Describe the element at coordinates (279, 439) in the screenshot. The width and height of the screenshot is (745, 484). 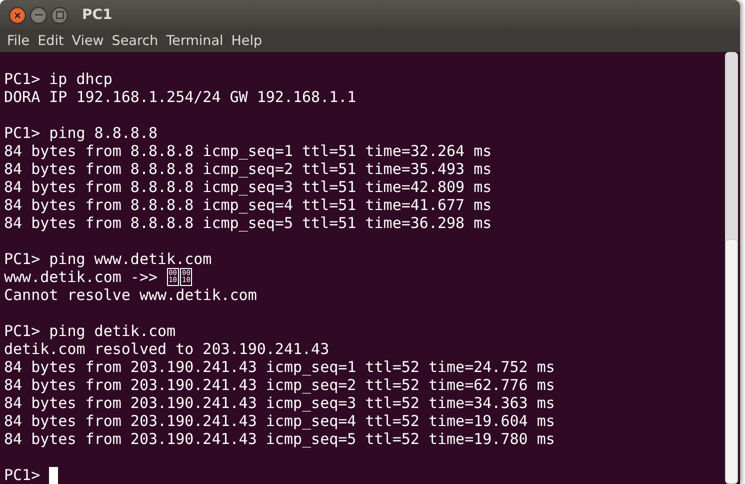
I see `terminal-line: 84 bytes from 203.190.241.43 icmp_seq=5 ttl=52 time=19.780 ms` at that location.